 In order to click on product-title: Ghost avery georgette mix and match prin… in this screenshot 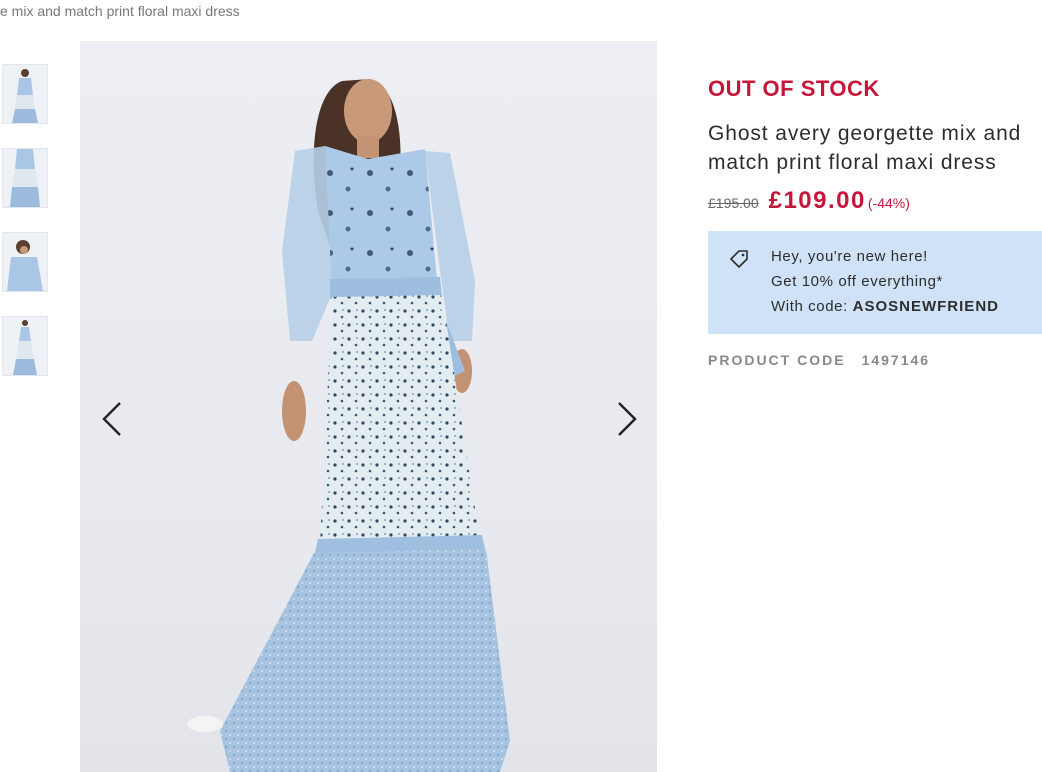, I will do `click(865, 148)`.